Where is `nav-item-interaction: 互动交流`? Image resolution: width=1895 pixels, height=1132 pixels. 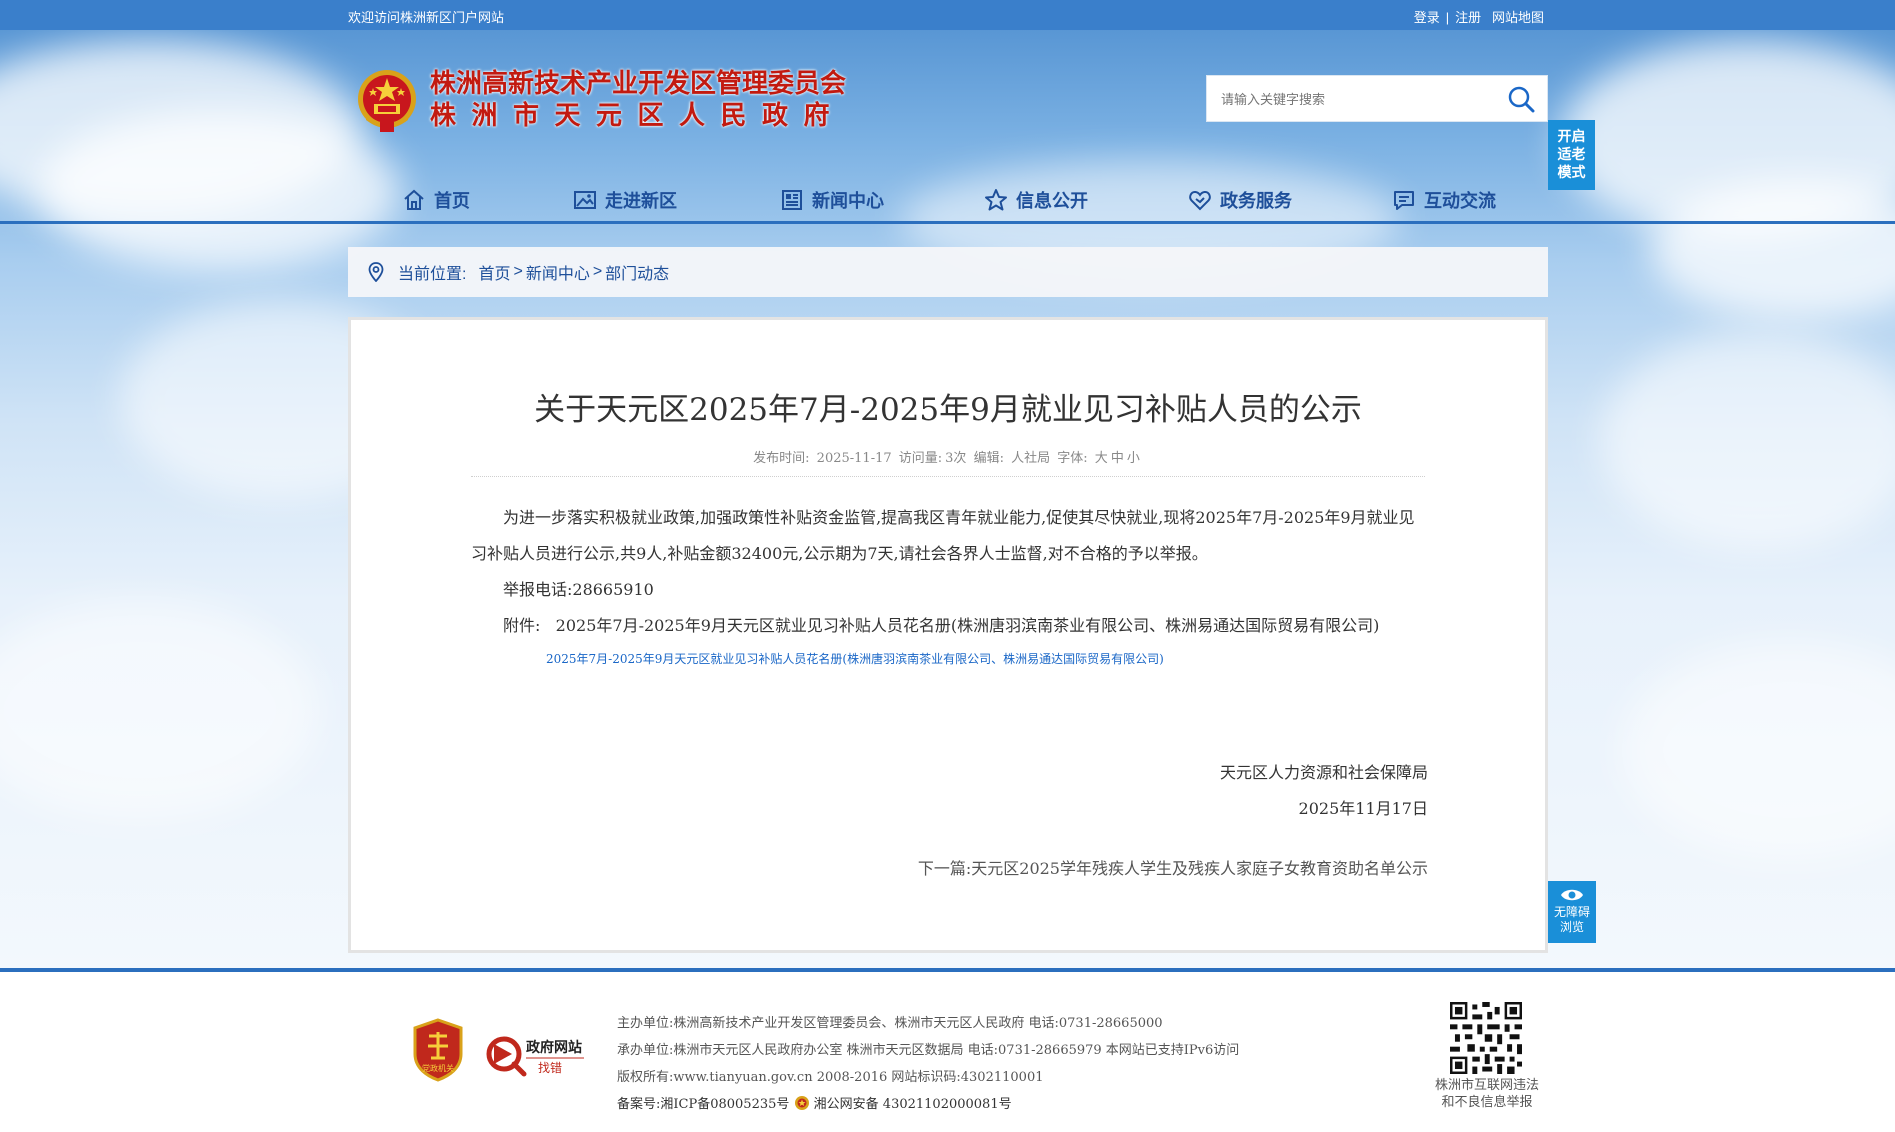
nav-item-interaction: 互动交流 is located at coordinates (1444, 200).